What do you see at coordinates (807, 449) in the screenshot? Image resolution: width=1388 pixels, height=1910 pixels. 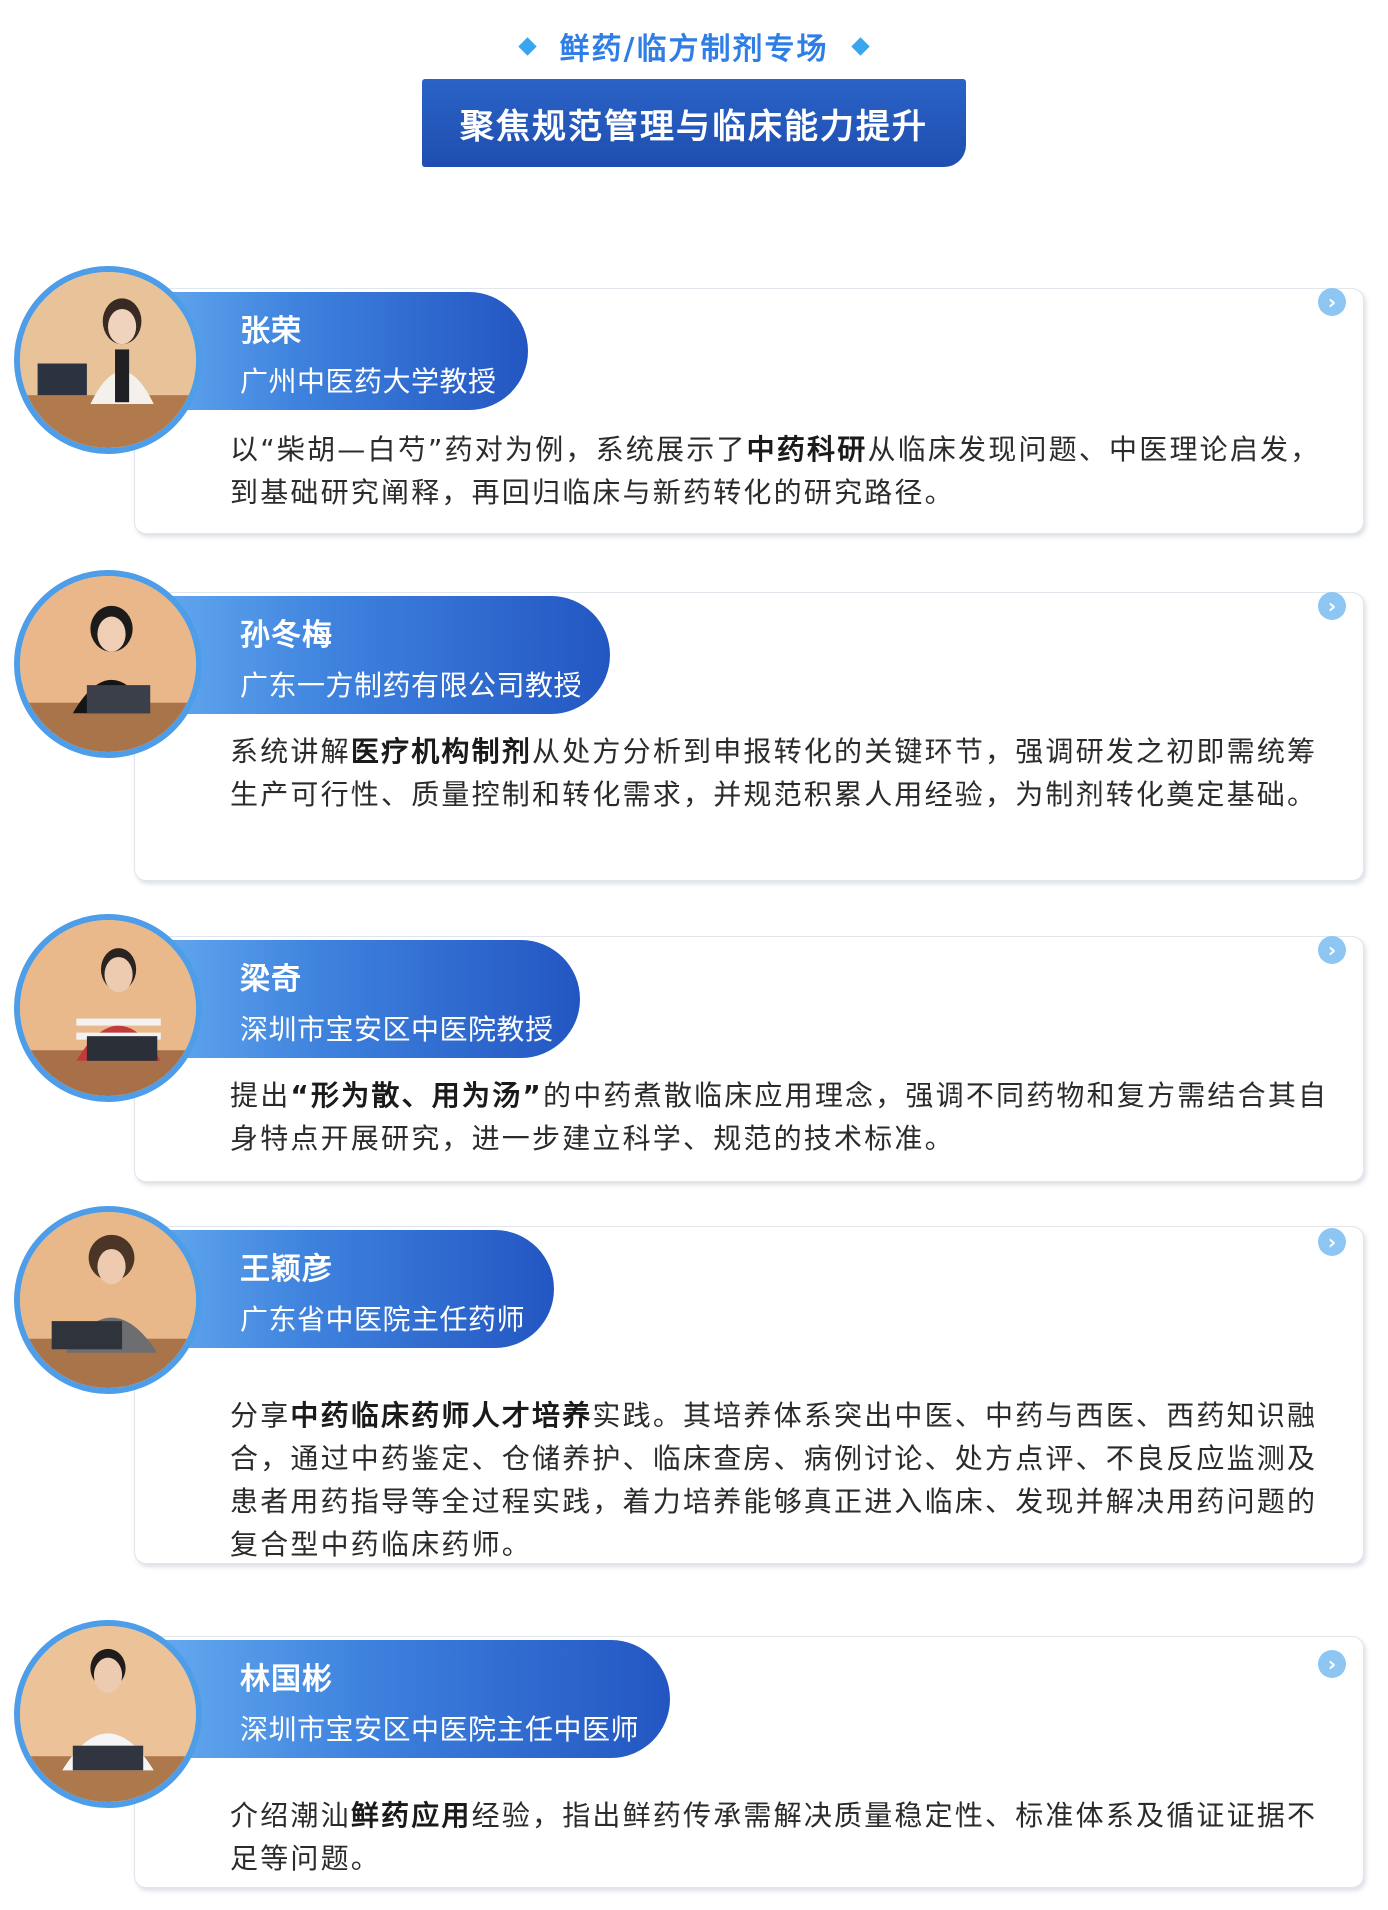 I see `desc-highlight: 中药科研` at bounding box center [807, 449].